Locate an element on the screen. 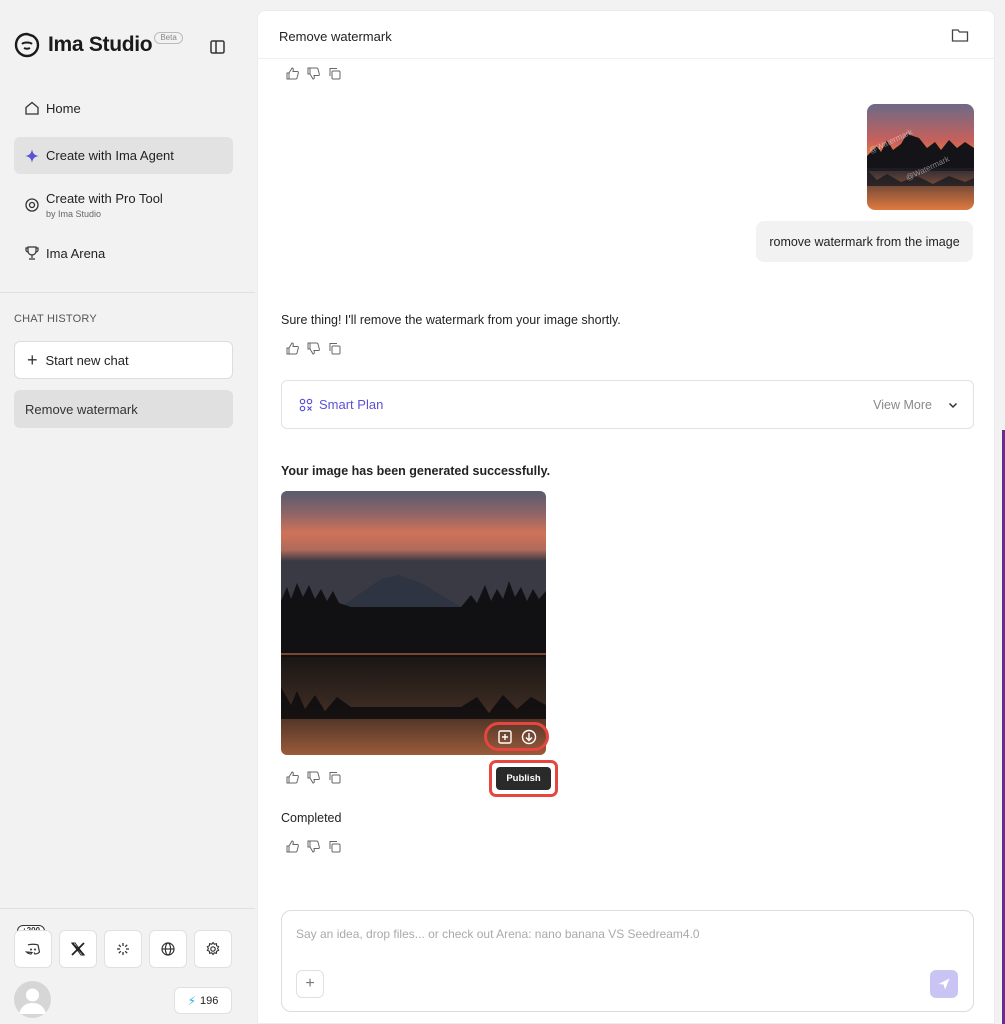 This screenshot has height=1024, width=1005. gear-icon is located at coordinates (213, 948).